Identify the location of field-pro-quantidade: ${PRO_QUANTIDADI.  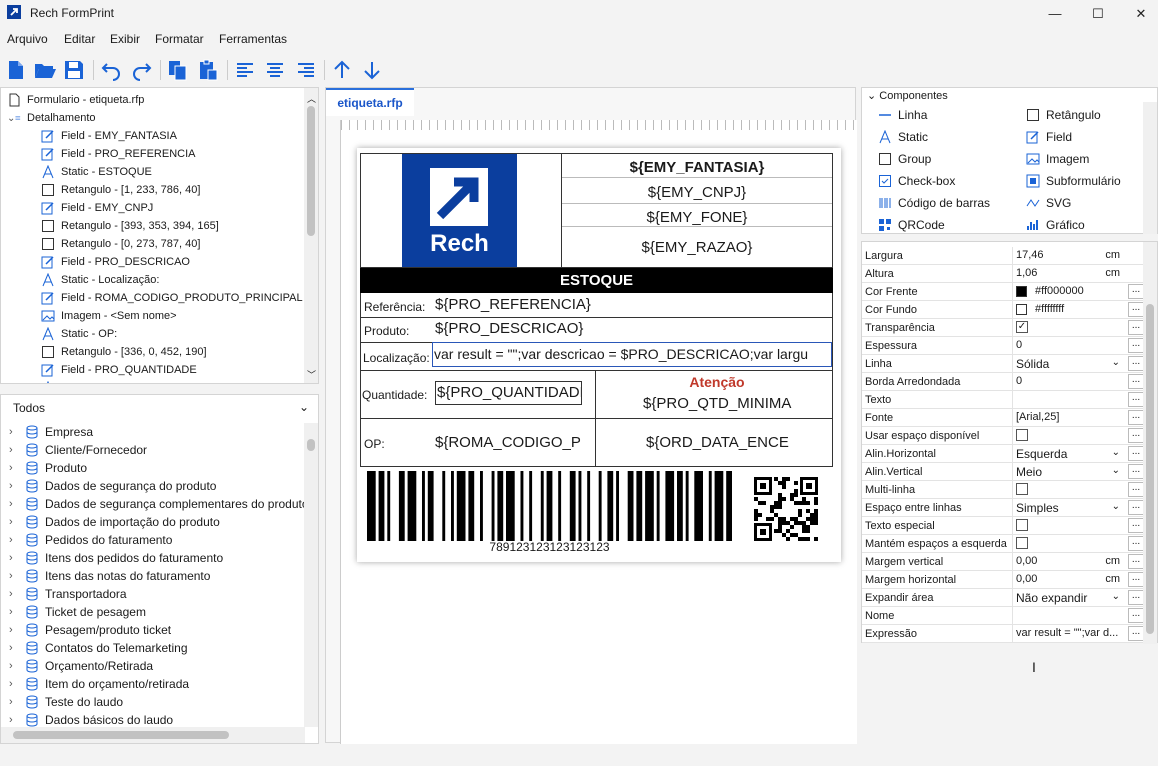
(509, 392).